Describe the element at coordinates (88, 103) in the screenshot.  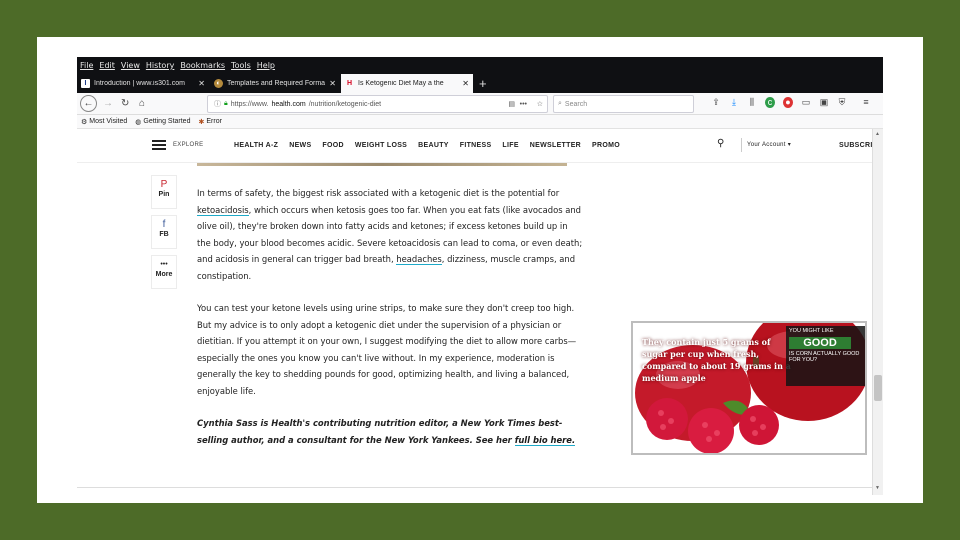
I see `back-button: ←` at that location.